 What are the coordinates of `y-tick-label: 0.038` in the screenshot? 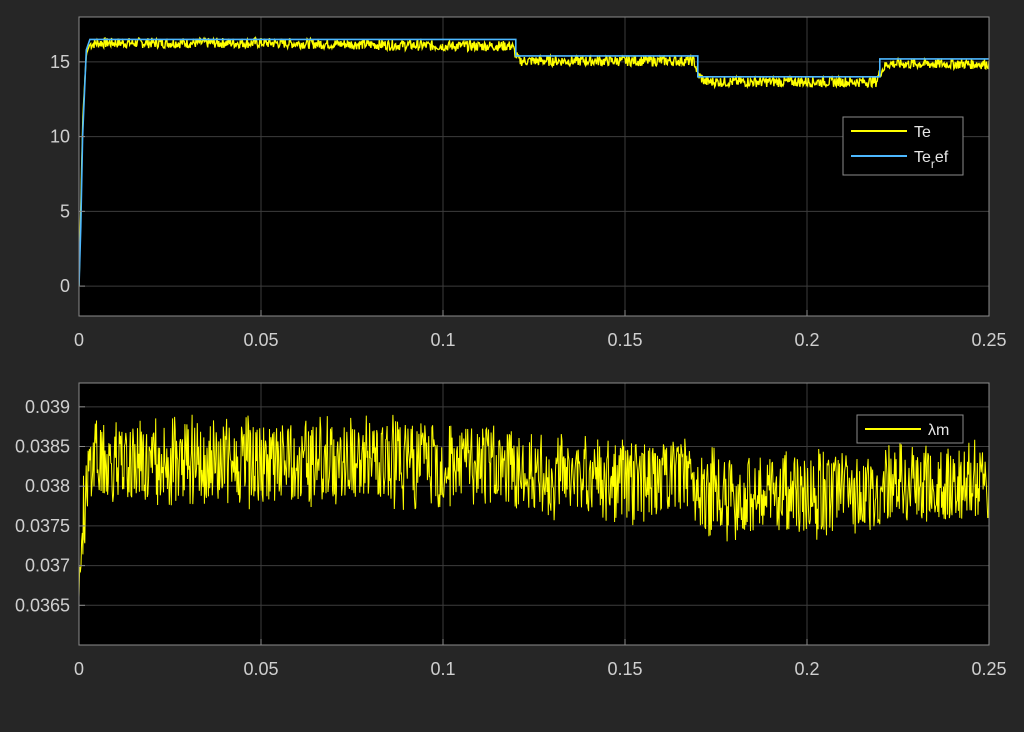 It's located at (47, 486).